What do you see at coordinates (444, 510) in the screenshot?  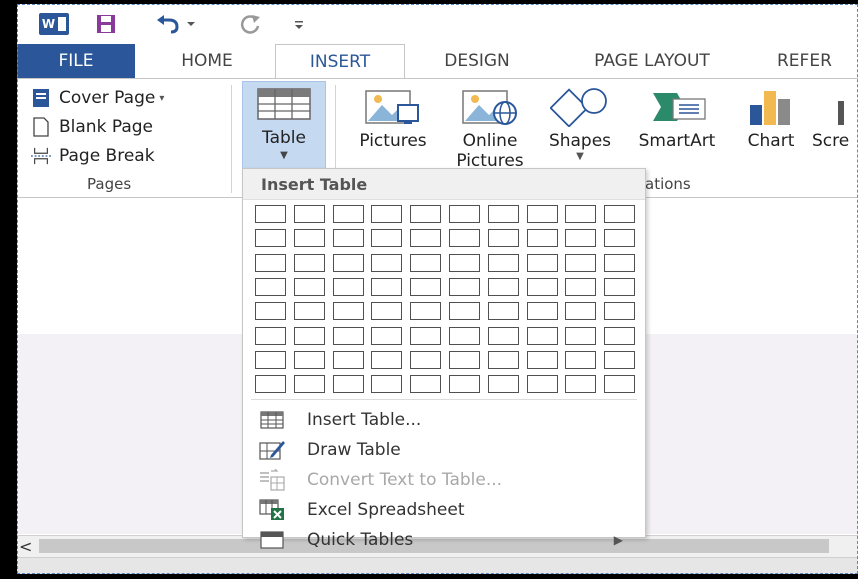 I see `excel-spreadsheet-menu-item: Excel Spreadsheet` at bounding box center [444, 510].